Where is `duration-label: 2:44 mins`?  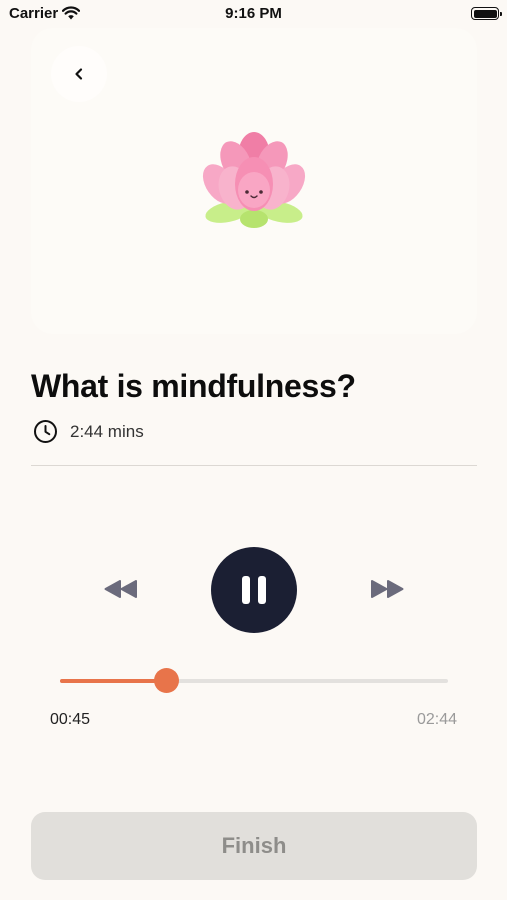
duration-label: 2:44 mins is located at coordinates (107, 431).